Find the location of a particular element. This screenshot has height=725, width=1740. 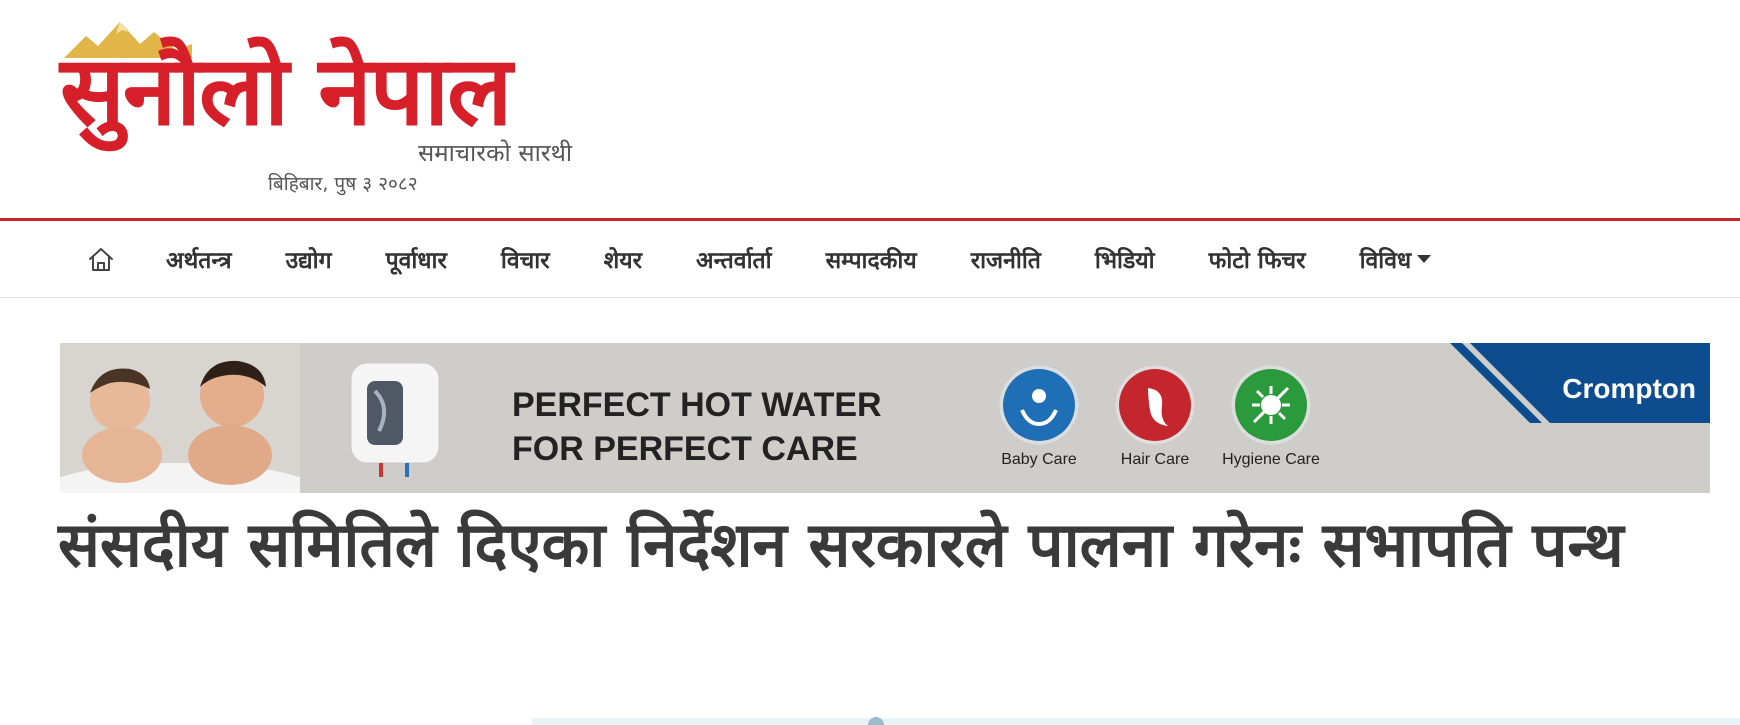

ad-headline: PERFECT HOT WATER FOR PERFECT CARE is located at coordinates (697, 427).